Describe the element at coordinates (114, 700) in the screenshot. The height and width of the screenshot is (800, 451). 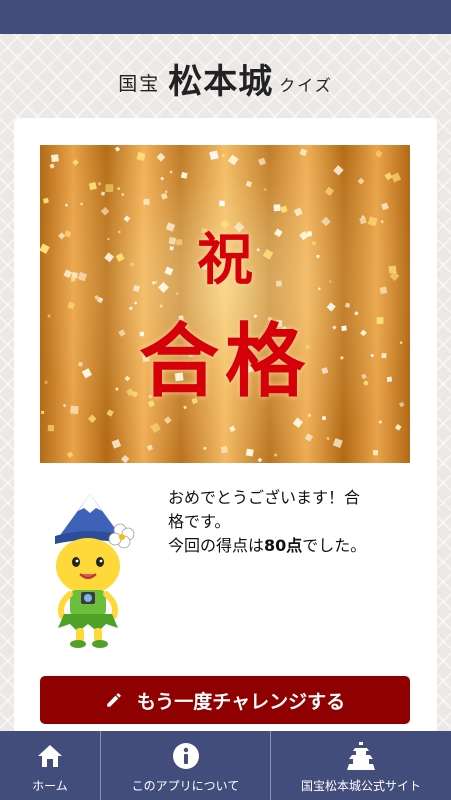
I see `pencil-icon` at that location.